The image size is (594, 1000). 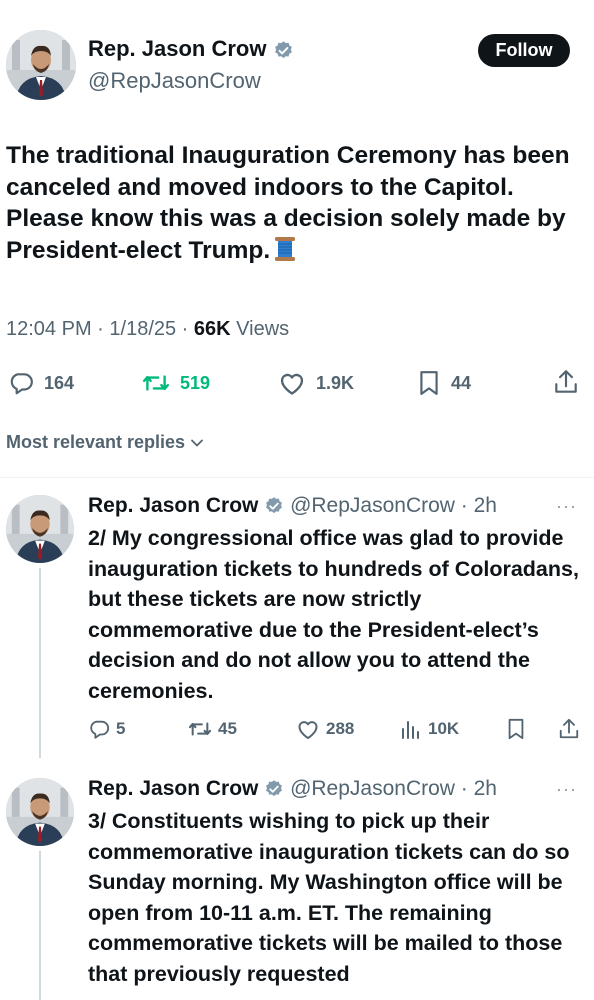 What do you see at coordinates (142, 329) in the screenshot?
I see `tweet-date: 1/18/25` at bounding box center [142, 329].